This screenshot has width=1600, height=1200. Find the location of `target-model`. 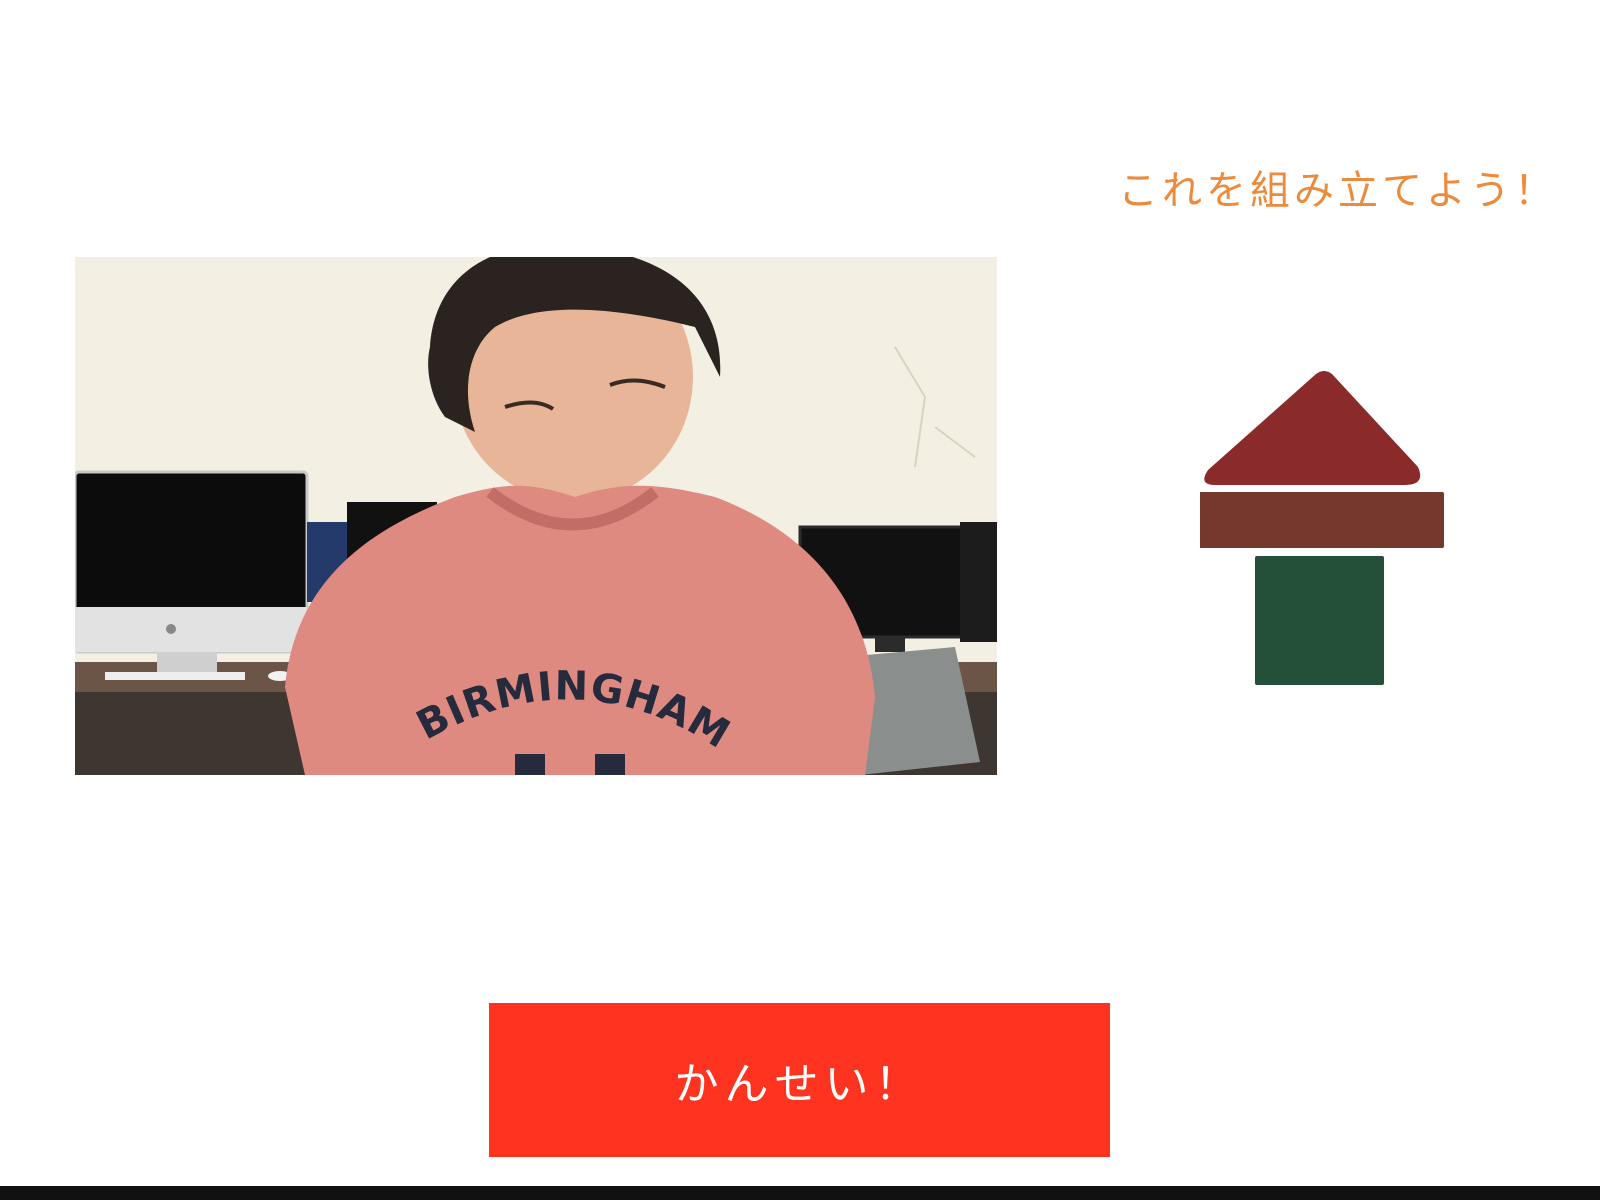

target-model is located at coordinates (1335, 535).